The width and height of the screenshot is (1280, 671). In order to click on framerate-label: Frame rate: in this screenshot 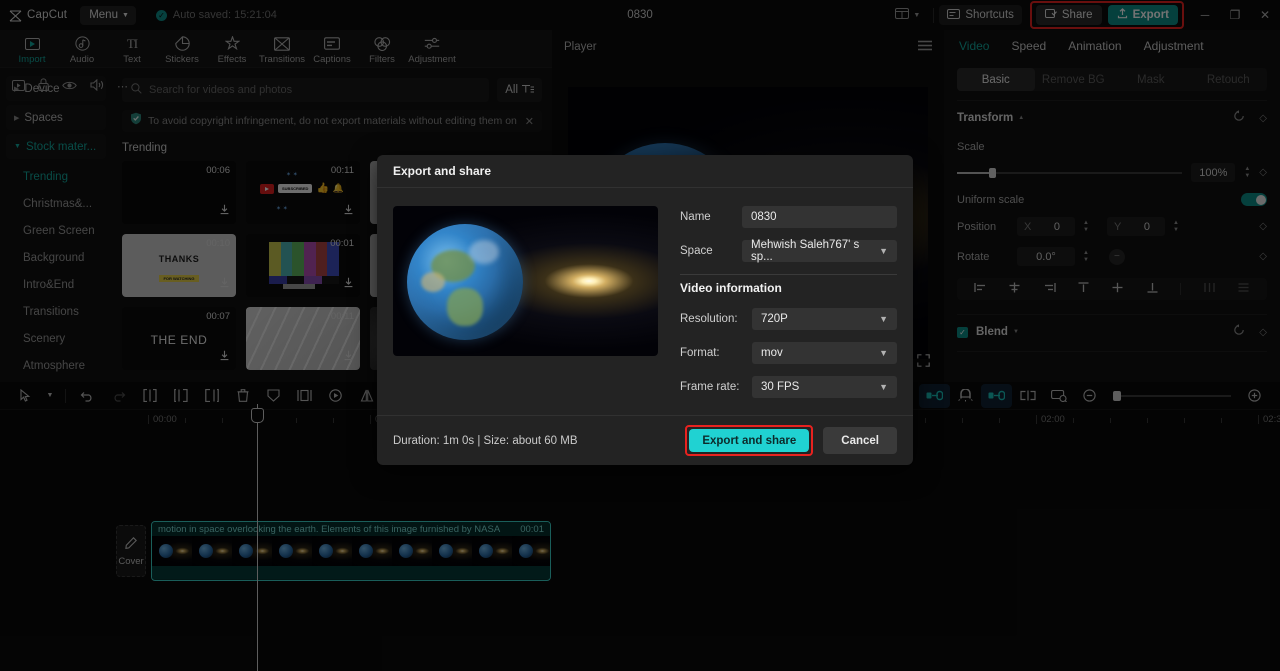, I will do `click(710, 387)`.